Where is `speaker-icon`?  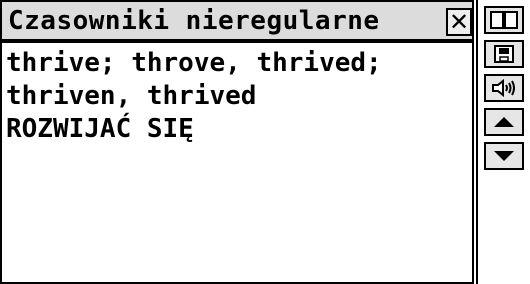 speaker-icon is located at coordinates (503, 88).